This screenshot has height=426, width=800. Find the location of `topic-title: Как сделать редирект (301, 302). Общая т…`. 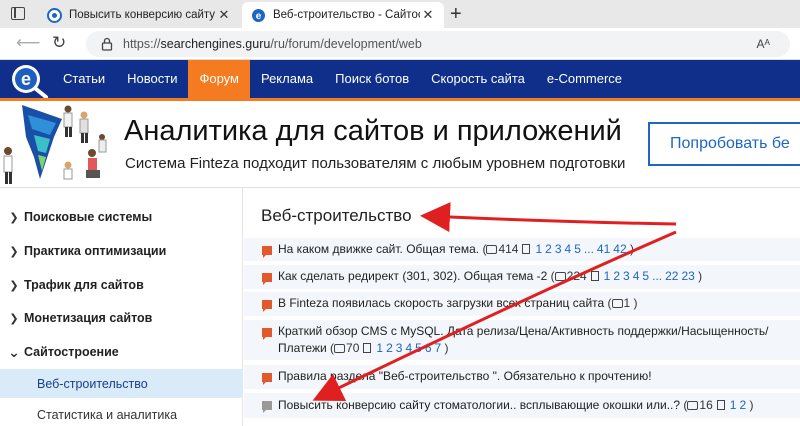

topic-title: Как сделать редирект (301, 302). Общая т… is located at coordinates (412, 276).